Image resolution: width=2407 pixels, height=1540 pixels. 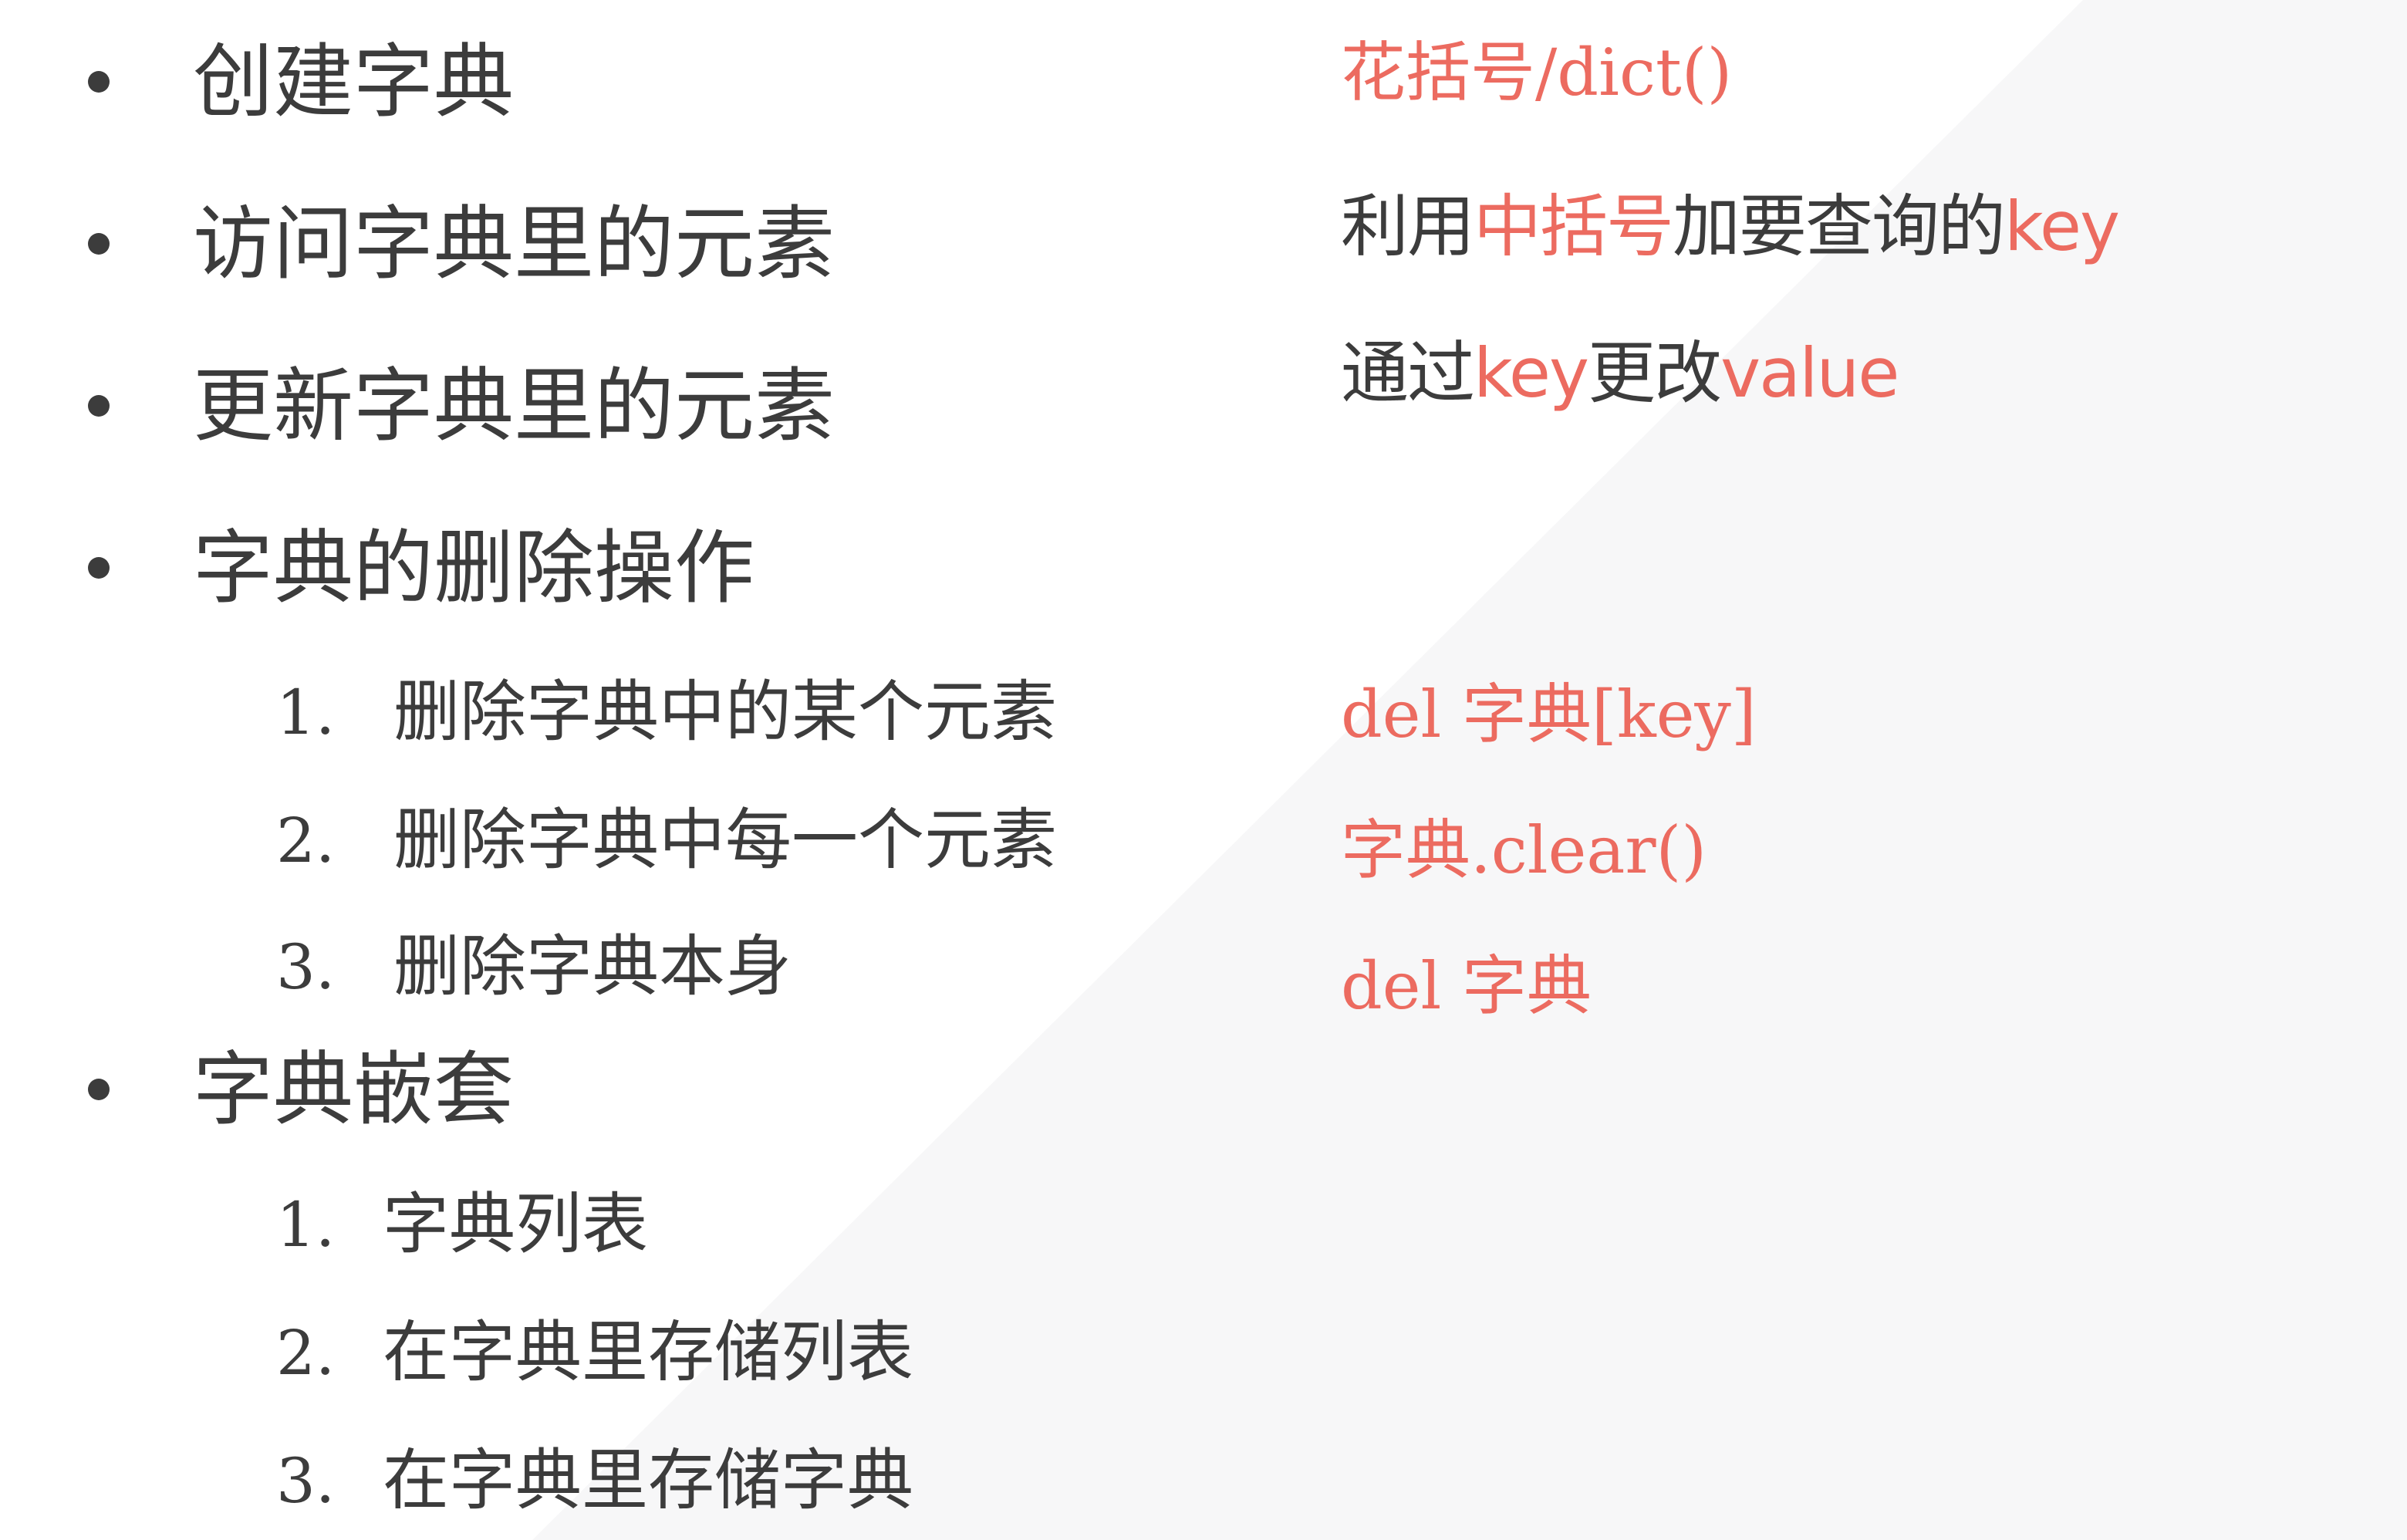 What do you see at coordinates (1839, 226) in the screenshot?
I see `access-hint-part: 加要查询的` at bounding box center [1839, 226].